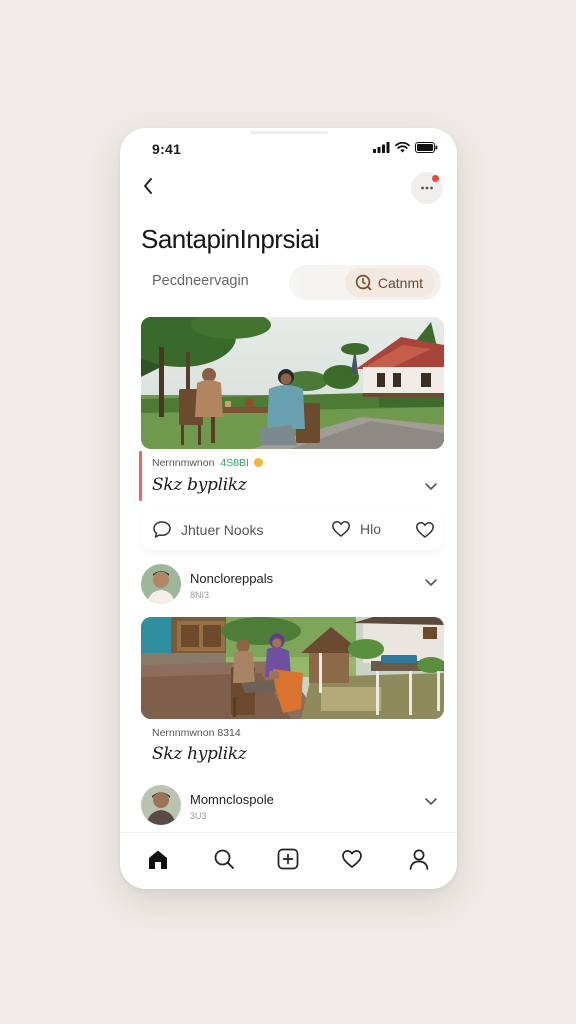  Describe the element at coordinates (289, 132) in the screenshot. I see `speaker-grille` at that location.